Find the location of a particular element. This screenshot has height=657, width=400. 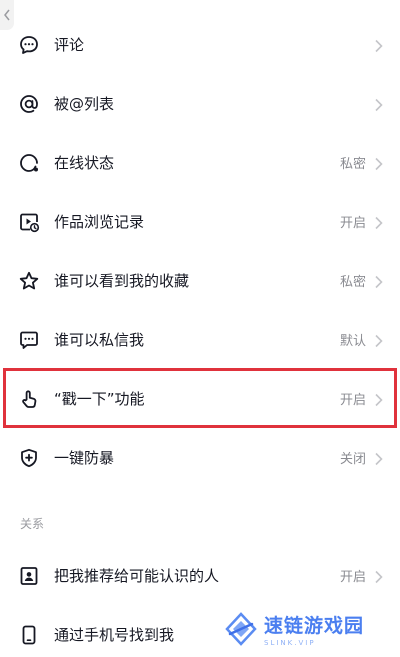

online-status-icon is located at coordinates (29, 163).